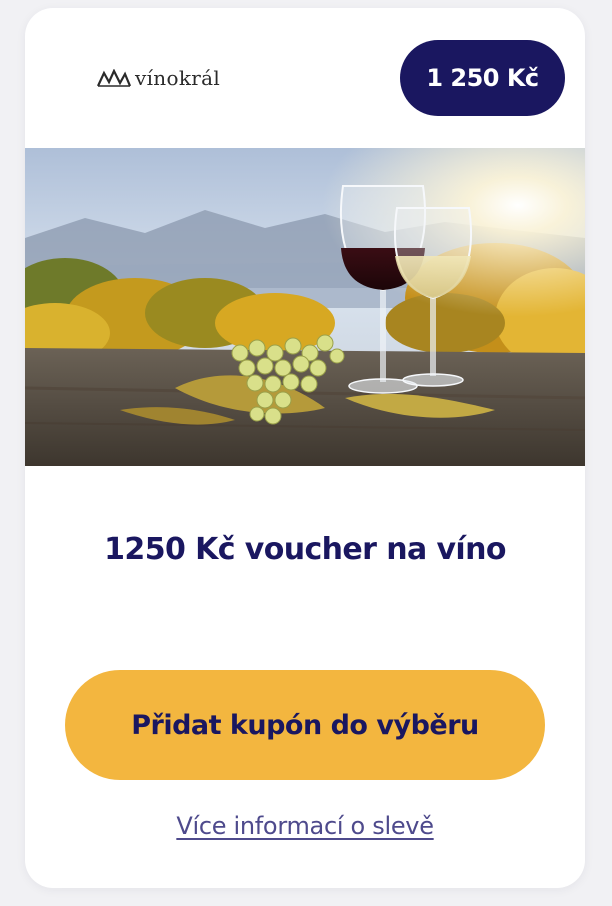 Image resolution: width=612 pixels, height=906 pixels. Describe the element at coordinates (305, 826) in the screenshot. I see `more-info-link: Více informací o slevě` at that location.